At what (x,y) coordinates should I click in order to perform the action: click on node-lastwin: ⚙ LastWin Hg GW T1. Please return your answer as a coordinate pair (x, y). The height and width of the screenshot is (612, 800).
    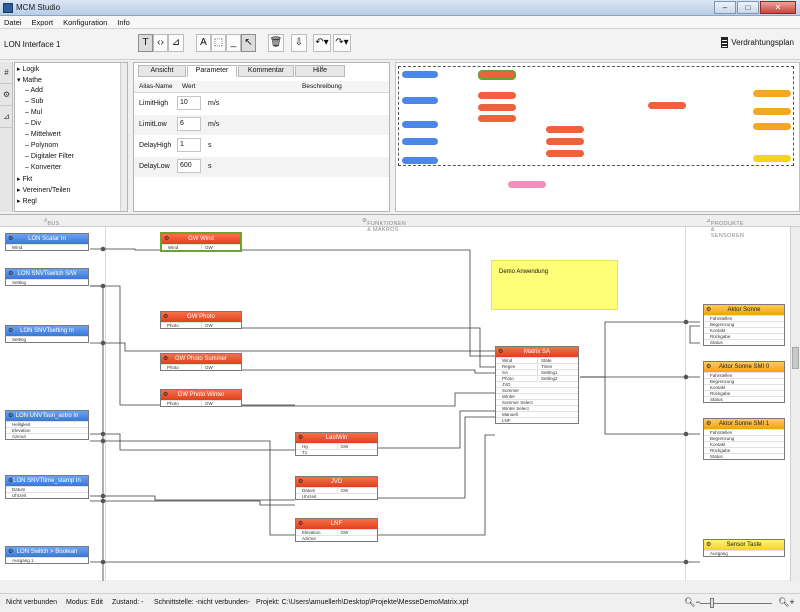
    Looking at the image, I should click on (336, 444).